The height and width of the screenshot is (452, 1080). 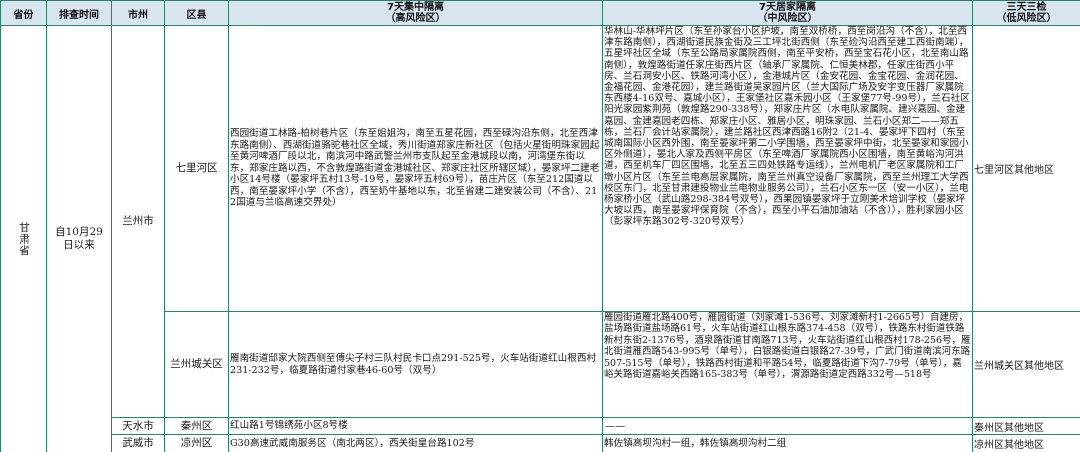 I want to click on city-wuwei-cell: 武威市, so click(x=138, y=443).